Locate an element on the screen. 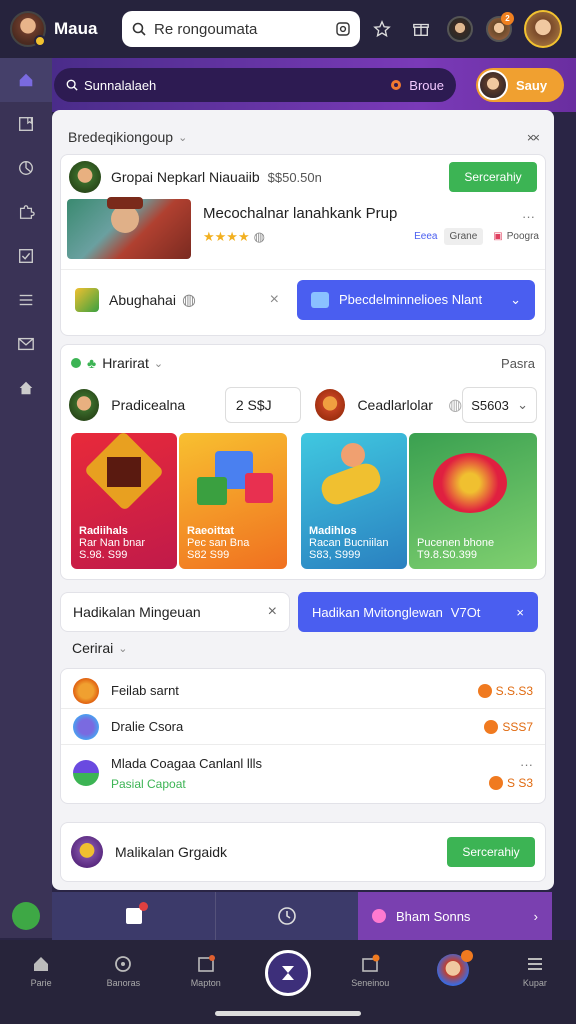 The width and height of the screenshot is (576, 1024). chat-bubble-icon is located at coordinates (26, 916).